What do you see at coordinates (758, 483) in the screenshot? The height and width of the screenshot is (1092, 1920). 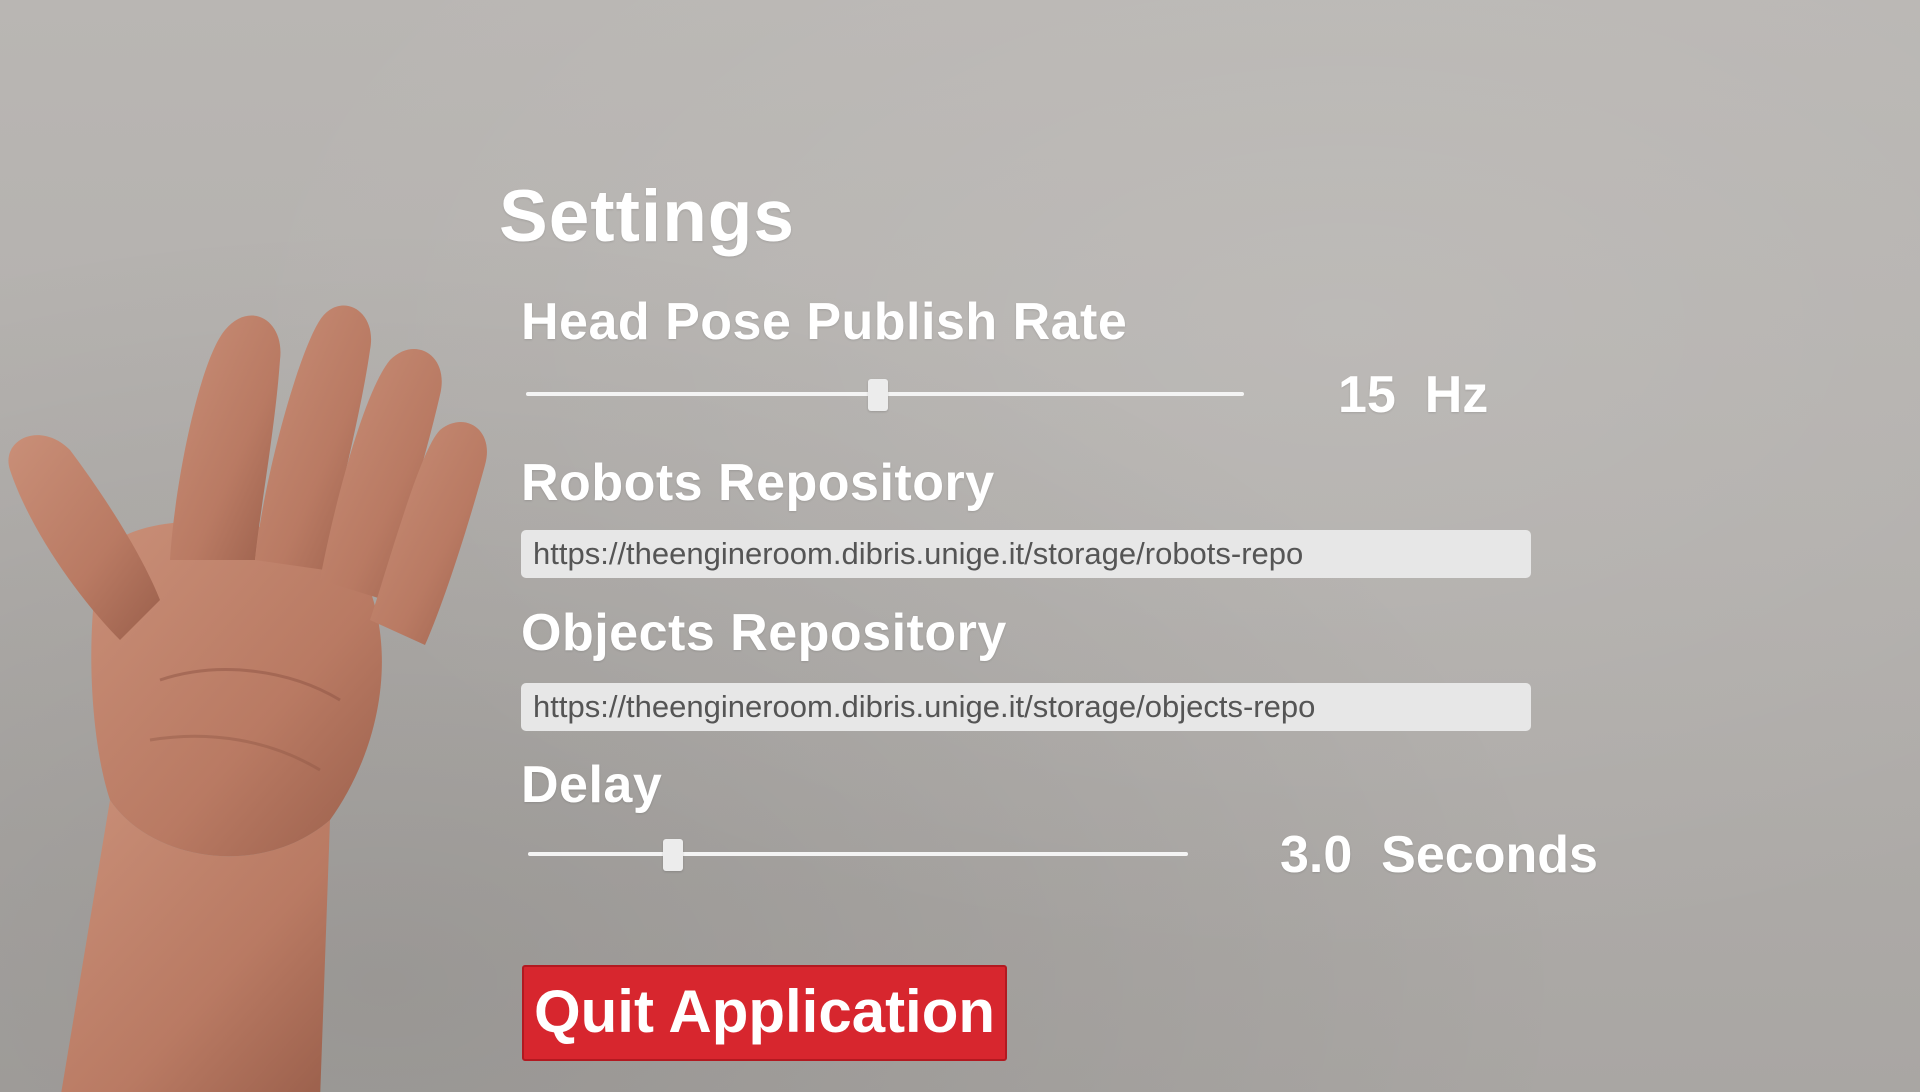 I see `robots-repository-label: Robots Repository` at bounding box center [758, 483].